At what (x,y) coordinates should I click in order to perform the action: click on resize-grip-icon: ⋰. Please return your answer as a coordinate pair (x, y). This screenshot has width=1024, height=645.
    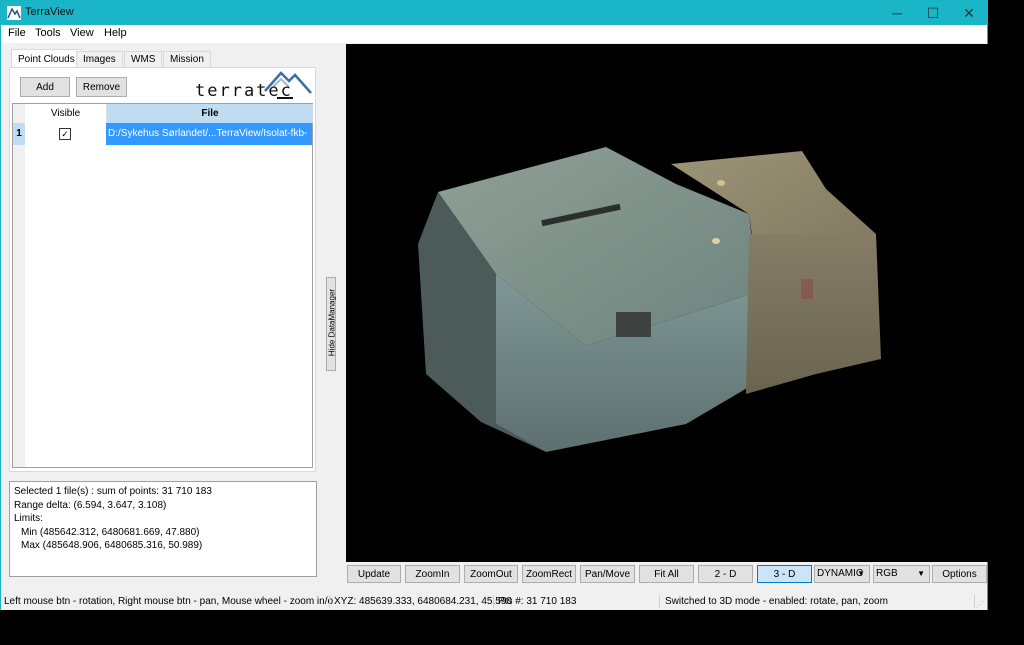
    Looking at the image, I should click on (980, 604).